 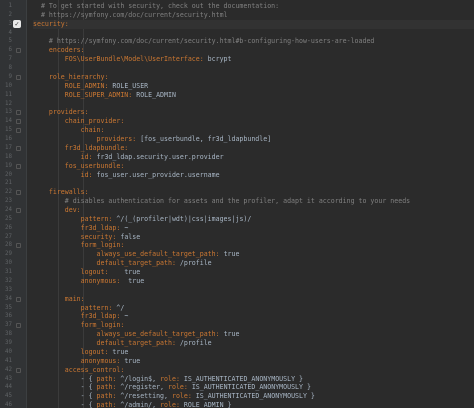 What do you see at coordinates (8, 405) in the screenshot?
I see `line-number: 46` at bounding box center [8, 405].